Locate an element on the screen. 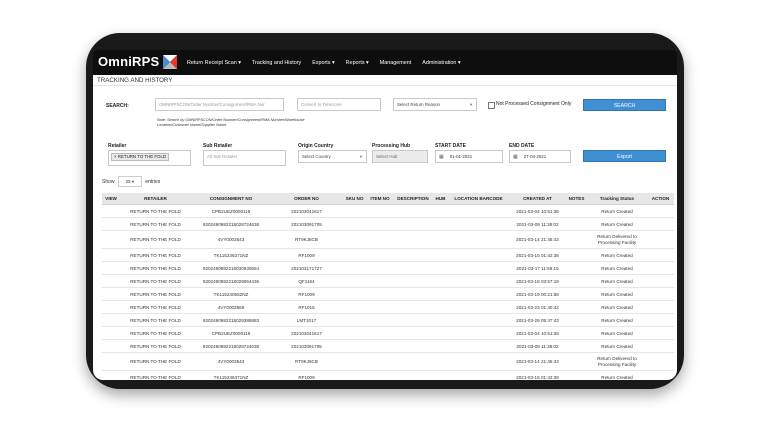  origin-country-select: Select Country ▼ is located at coordinates (332, 156).